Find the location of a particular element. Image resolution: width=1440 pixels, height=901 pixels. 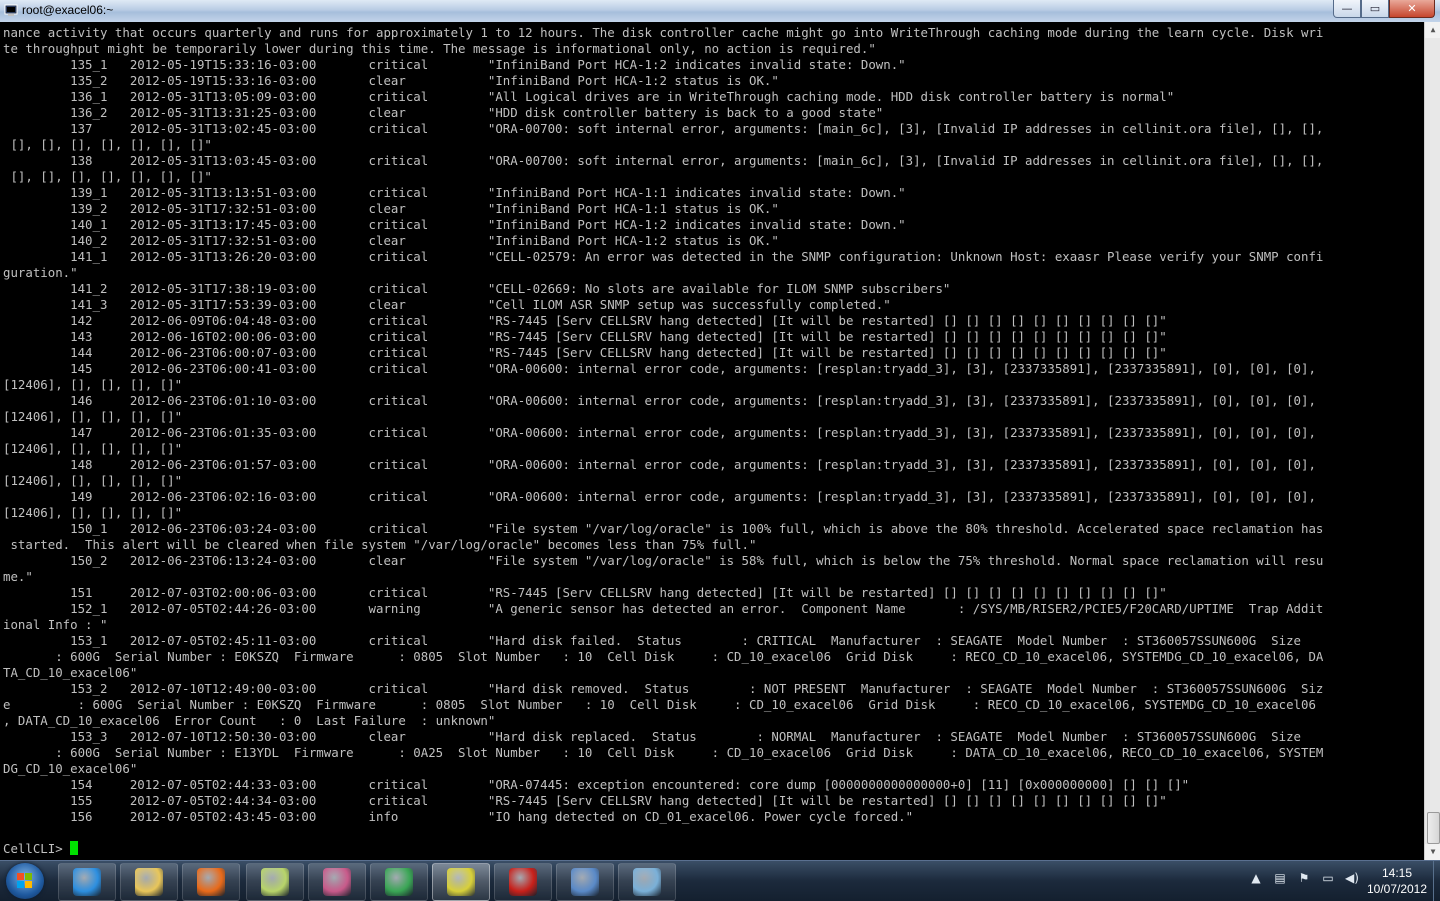

taskbar-button-paint is located at coordinates (647, 882).